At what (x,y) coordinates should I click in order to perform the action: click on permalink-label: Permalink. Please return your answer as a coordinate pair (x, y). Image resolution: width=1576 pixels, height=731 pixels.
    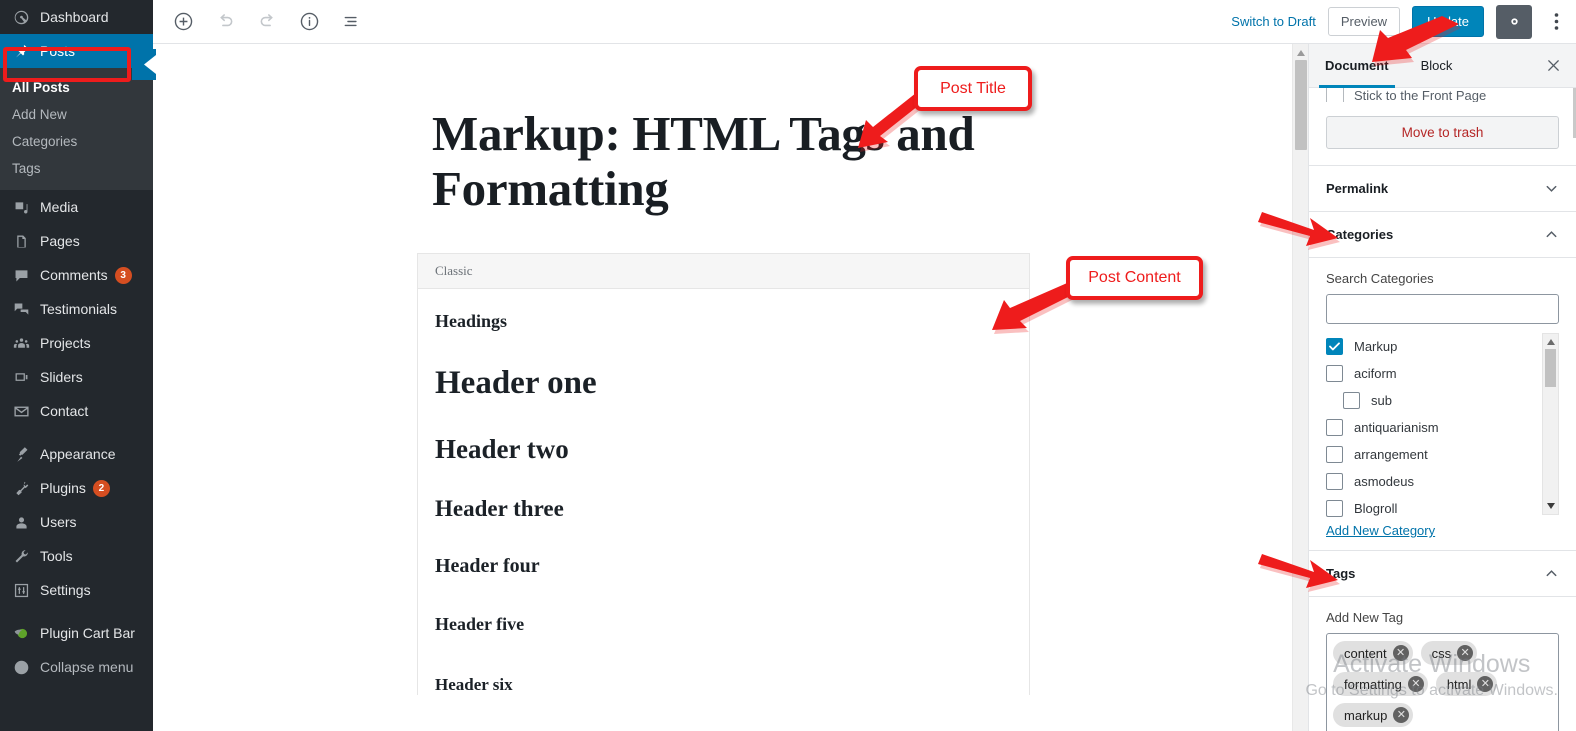
    Looking at the image, I should click on (1357, 188).